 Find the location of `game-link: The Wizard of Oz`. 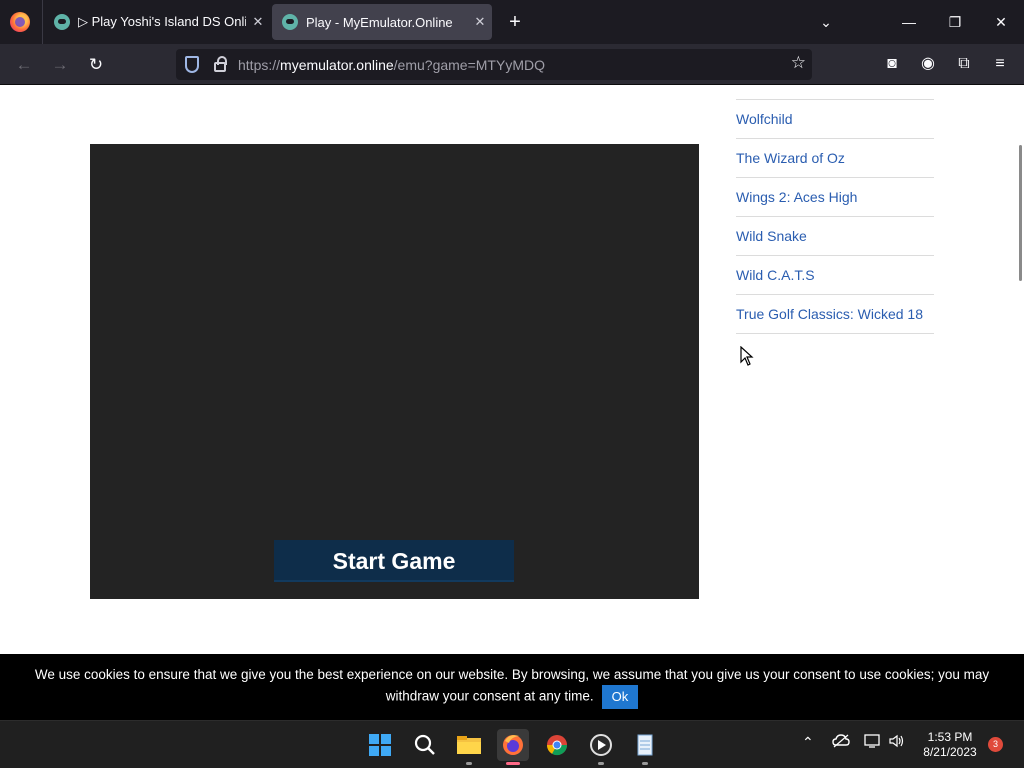

game-link: The Wizard of Oz is located at coordinates (835, 158).